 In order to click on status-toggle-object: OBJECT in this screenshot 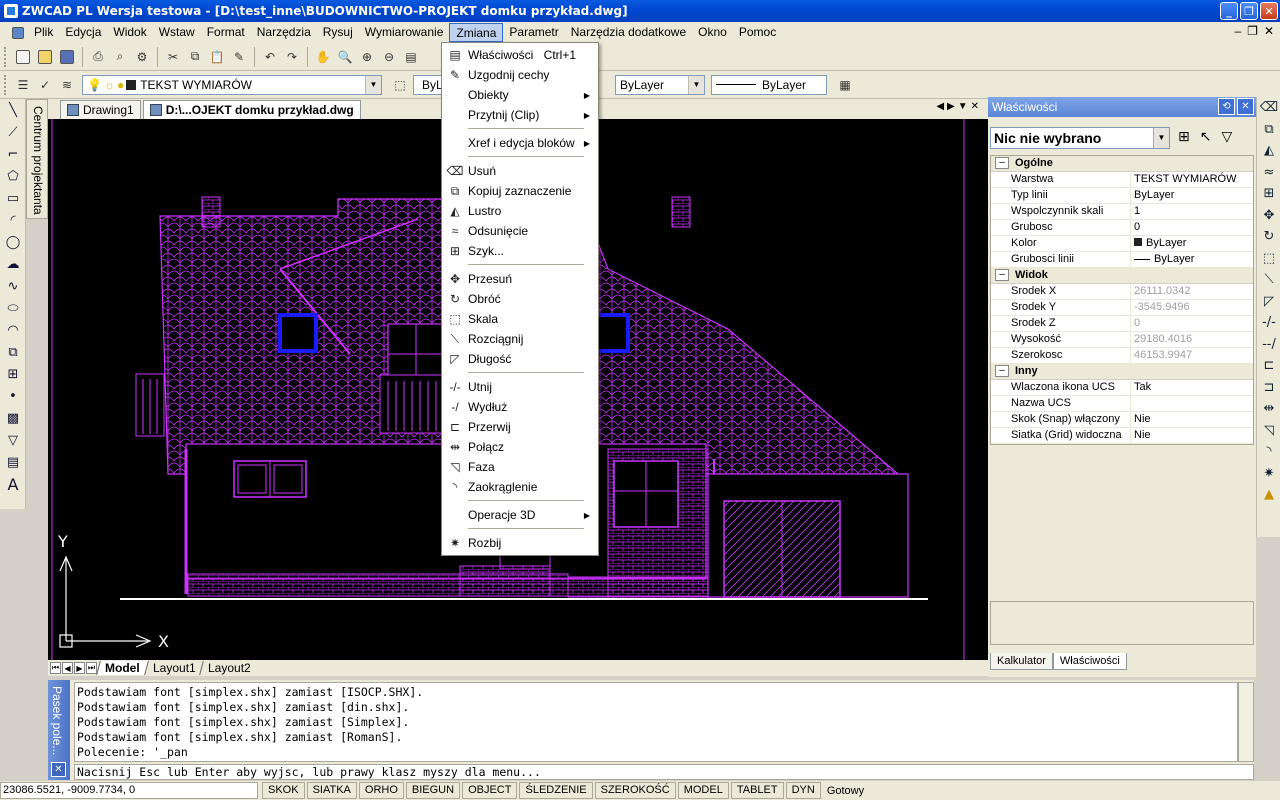, I will do `click(490, 790)`.